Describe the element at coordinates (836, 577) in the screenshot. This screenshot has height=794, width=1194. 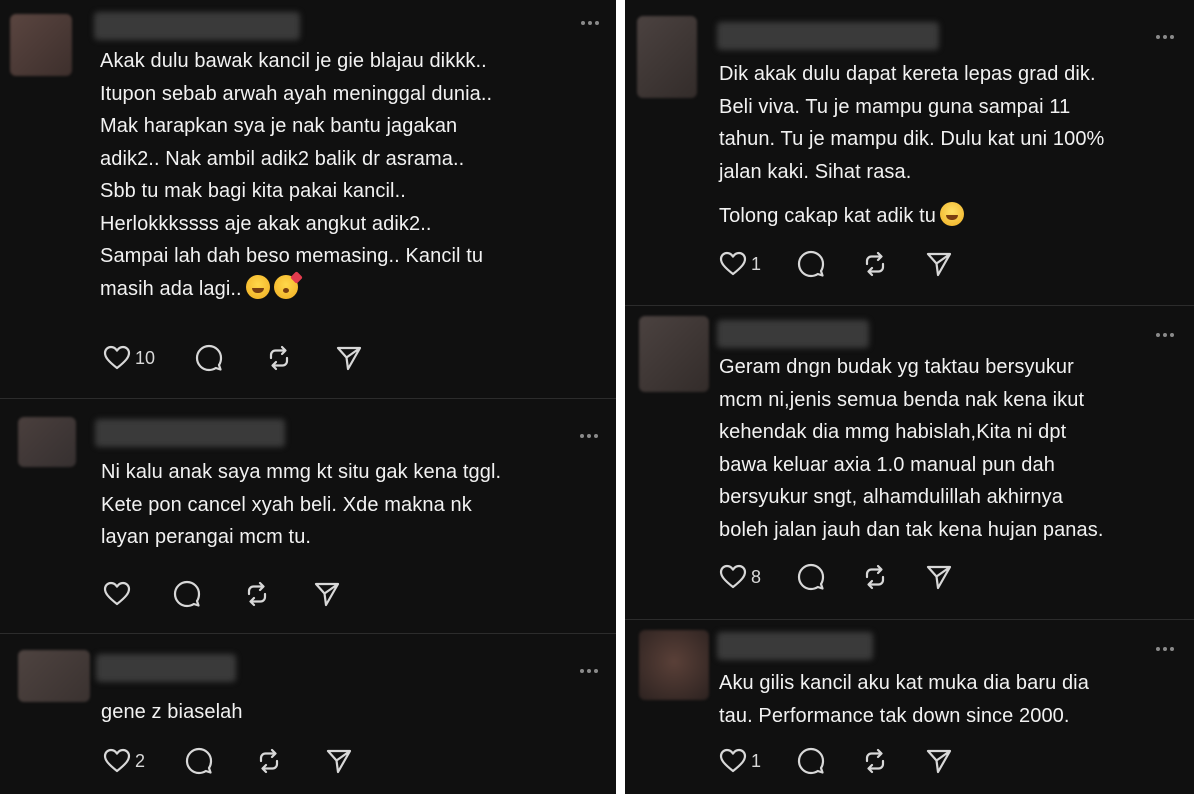
I see `action-bar: 8` at that location.